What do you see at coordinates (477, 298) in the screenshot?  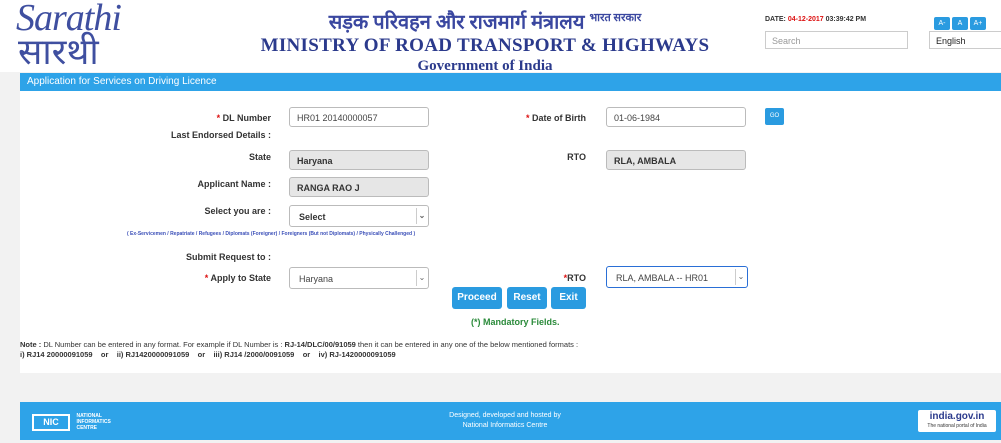 I see `proceed-button: Proceed` at bounding box center [477, 298].